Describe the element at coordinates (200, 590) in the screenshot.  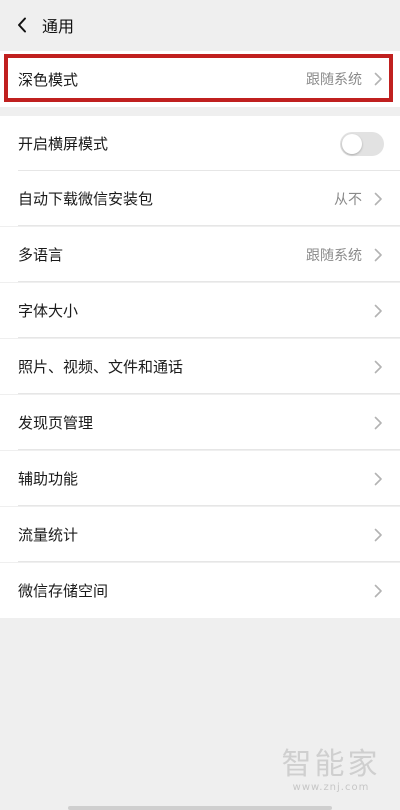
I see `settings-row-storage: 微信存储空间` at that location.